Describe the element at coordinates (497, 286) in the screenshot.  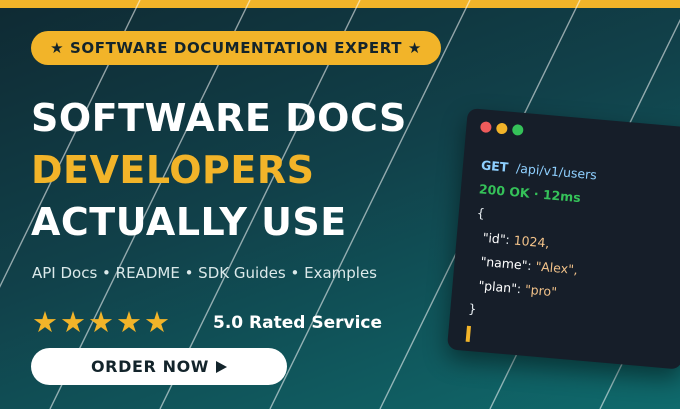
I see `json-key: "plan"` at that location.